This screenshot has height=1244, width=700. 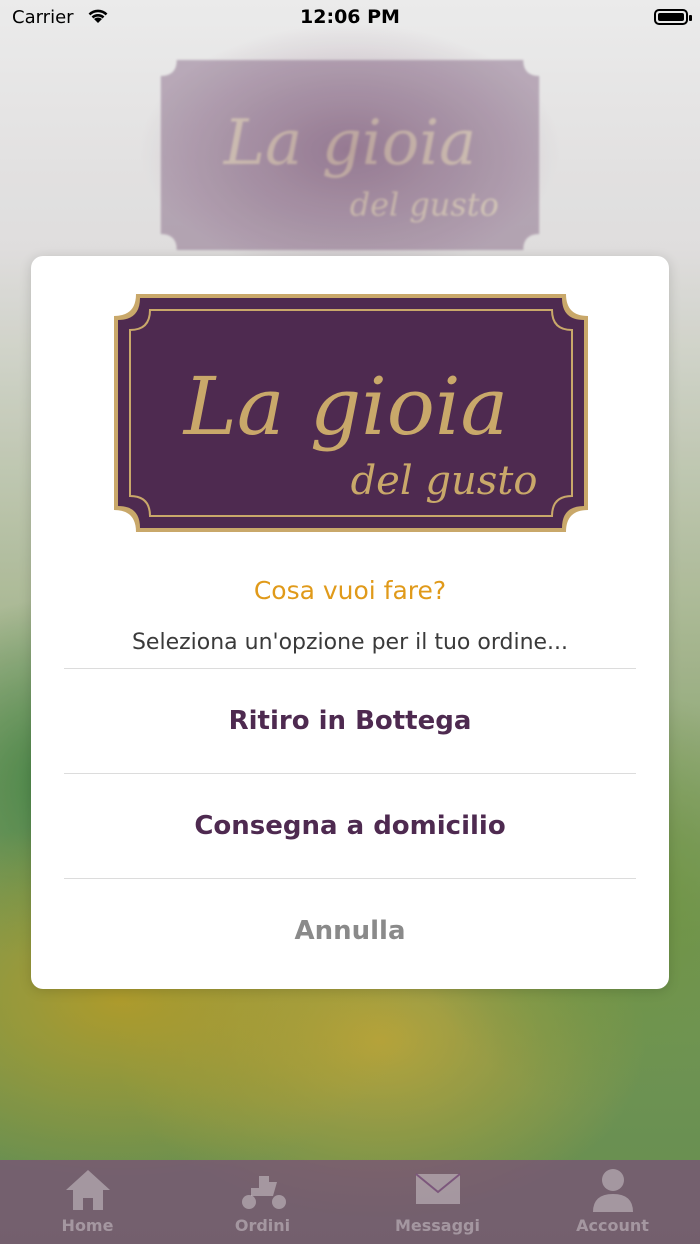 I want to click on tab-home: Home, so click(x=87, y=1200).